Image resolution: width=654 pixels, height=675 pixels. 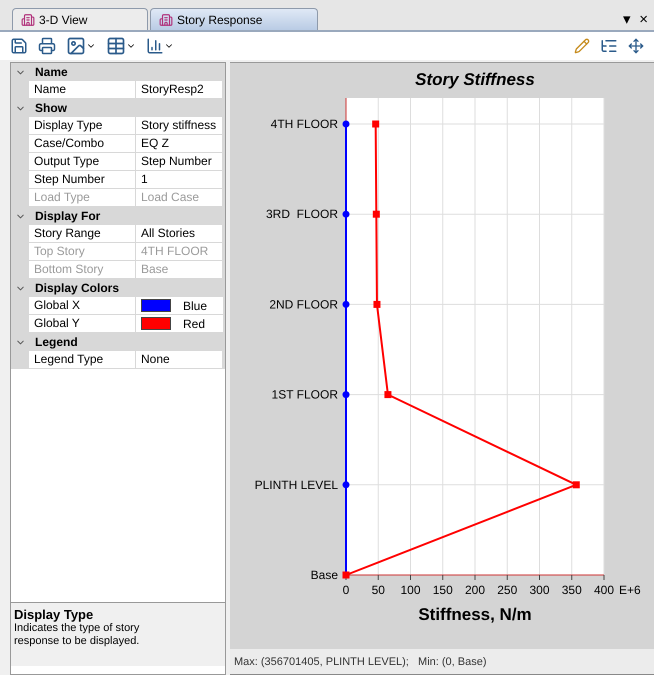 I want to click on category-label: 1ST FLOOR, so click(x=305, y=395).